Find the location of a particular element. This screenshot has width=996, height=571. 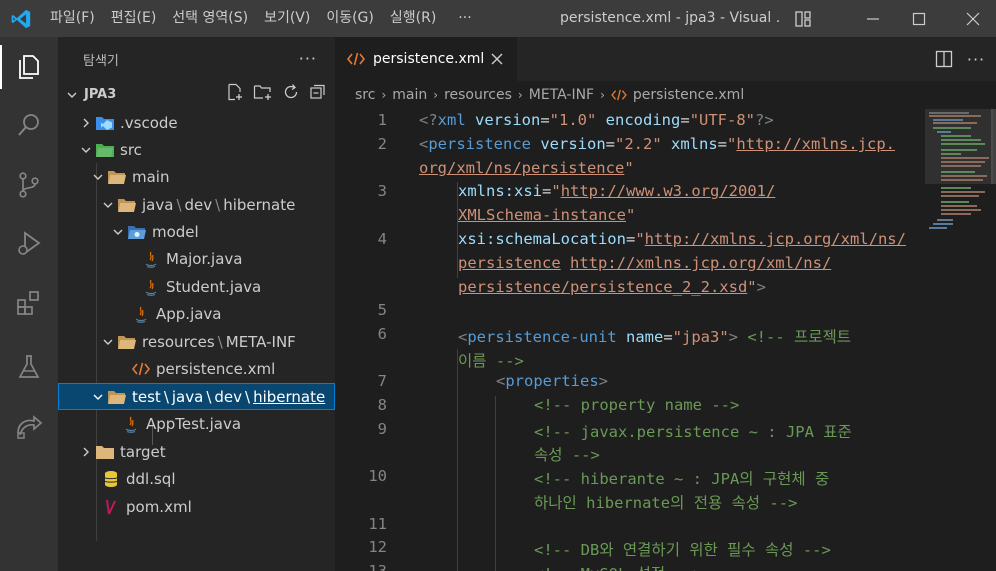

tree-item-app-java: App.java is located at coordinates (196, 313).